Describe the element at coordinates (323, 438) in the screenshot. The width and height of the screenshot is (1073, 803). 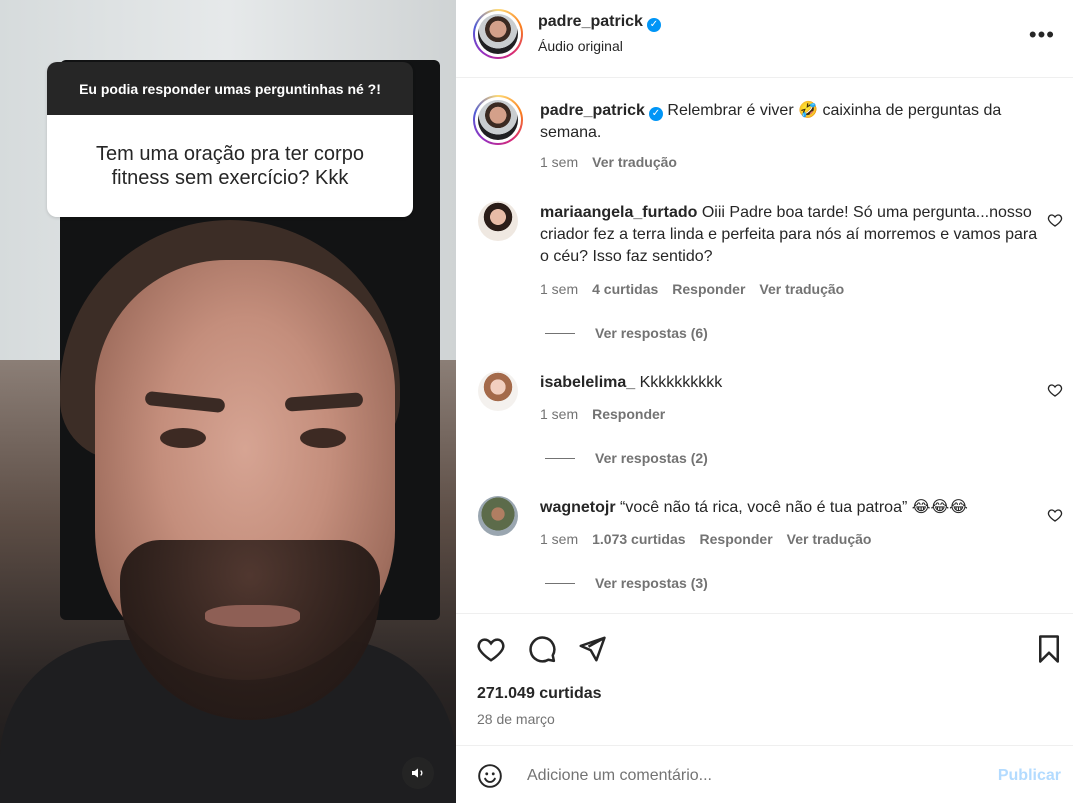
I see `right-eye` at that location.